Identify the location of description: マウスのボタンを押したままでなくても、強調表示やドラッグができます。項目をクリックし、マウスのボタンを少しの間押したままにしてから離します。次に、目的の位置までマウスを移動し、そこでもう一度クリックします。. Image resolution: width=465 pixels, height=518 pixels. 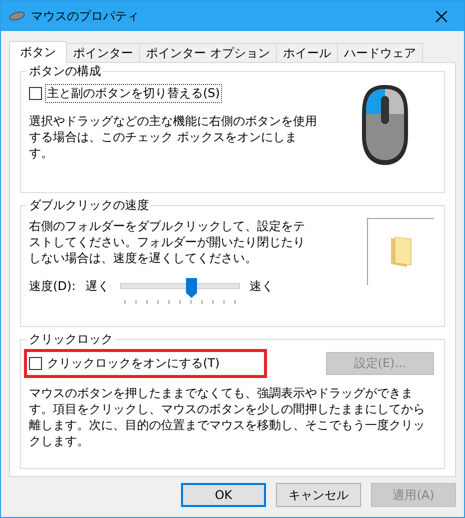
(227, 417).